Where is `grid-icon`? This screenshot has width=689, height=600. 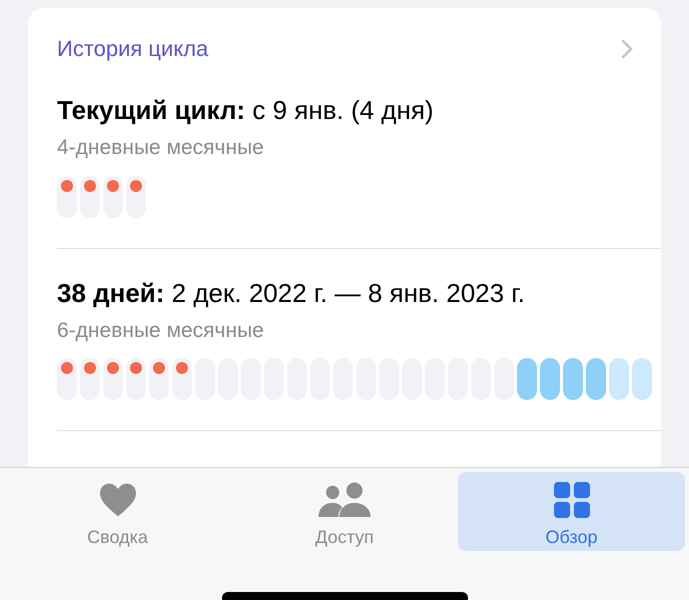
grid-icon is located at coordinates (571, 500).